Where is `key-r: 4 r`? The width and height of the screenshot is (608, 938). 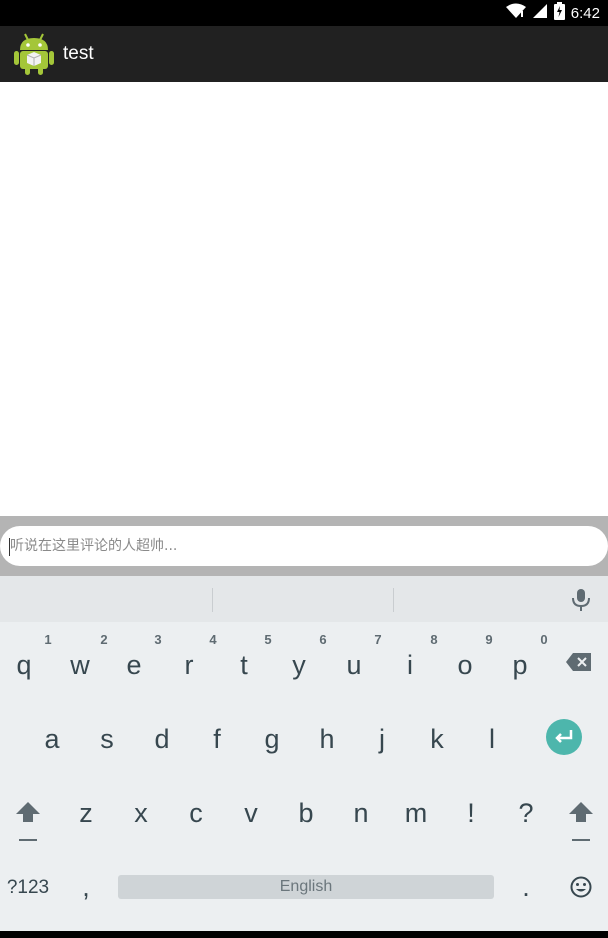 key-r: 4 r is located at coordinates (196, 656).